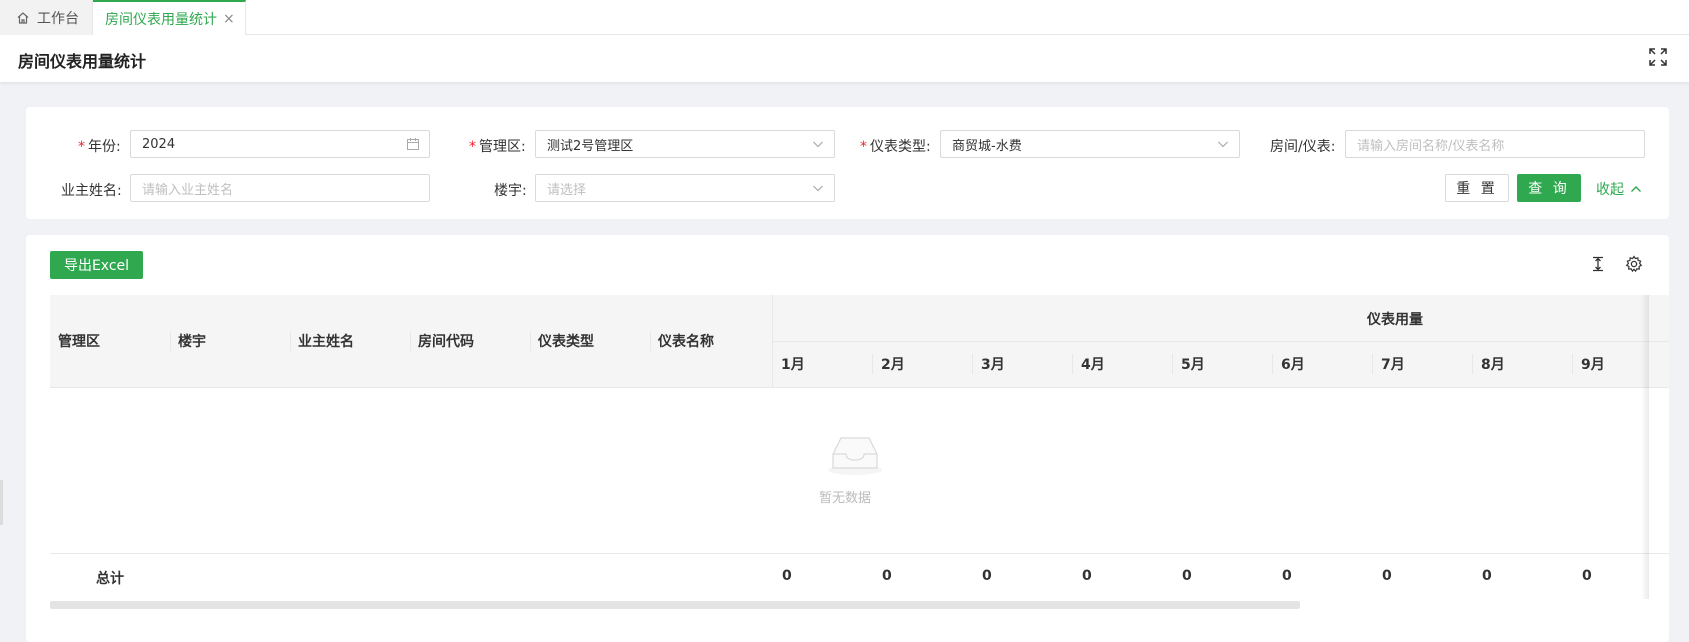 The width and height of the screenshot is (1689, 642). Describe the element at coordinates (1293, 364) in the screenshot. I see `month-header-6: 6月` at that location.